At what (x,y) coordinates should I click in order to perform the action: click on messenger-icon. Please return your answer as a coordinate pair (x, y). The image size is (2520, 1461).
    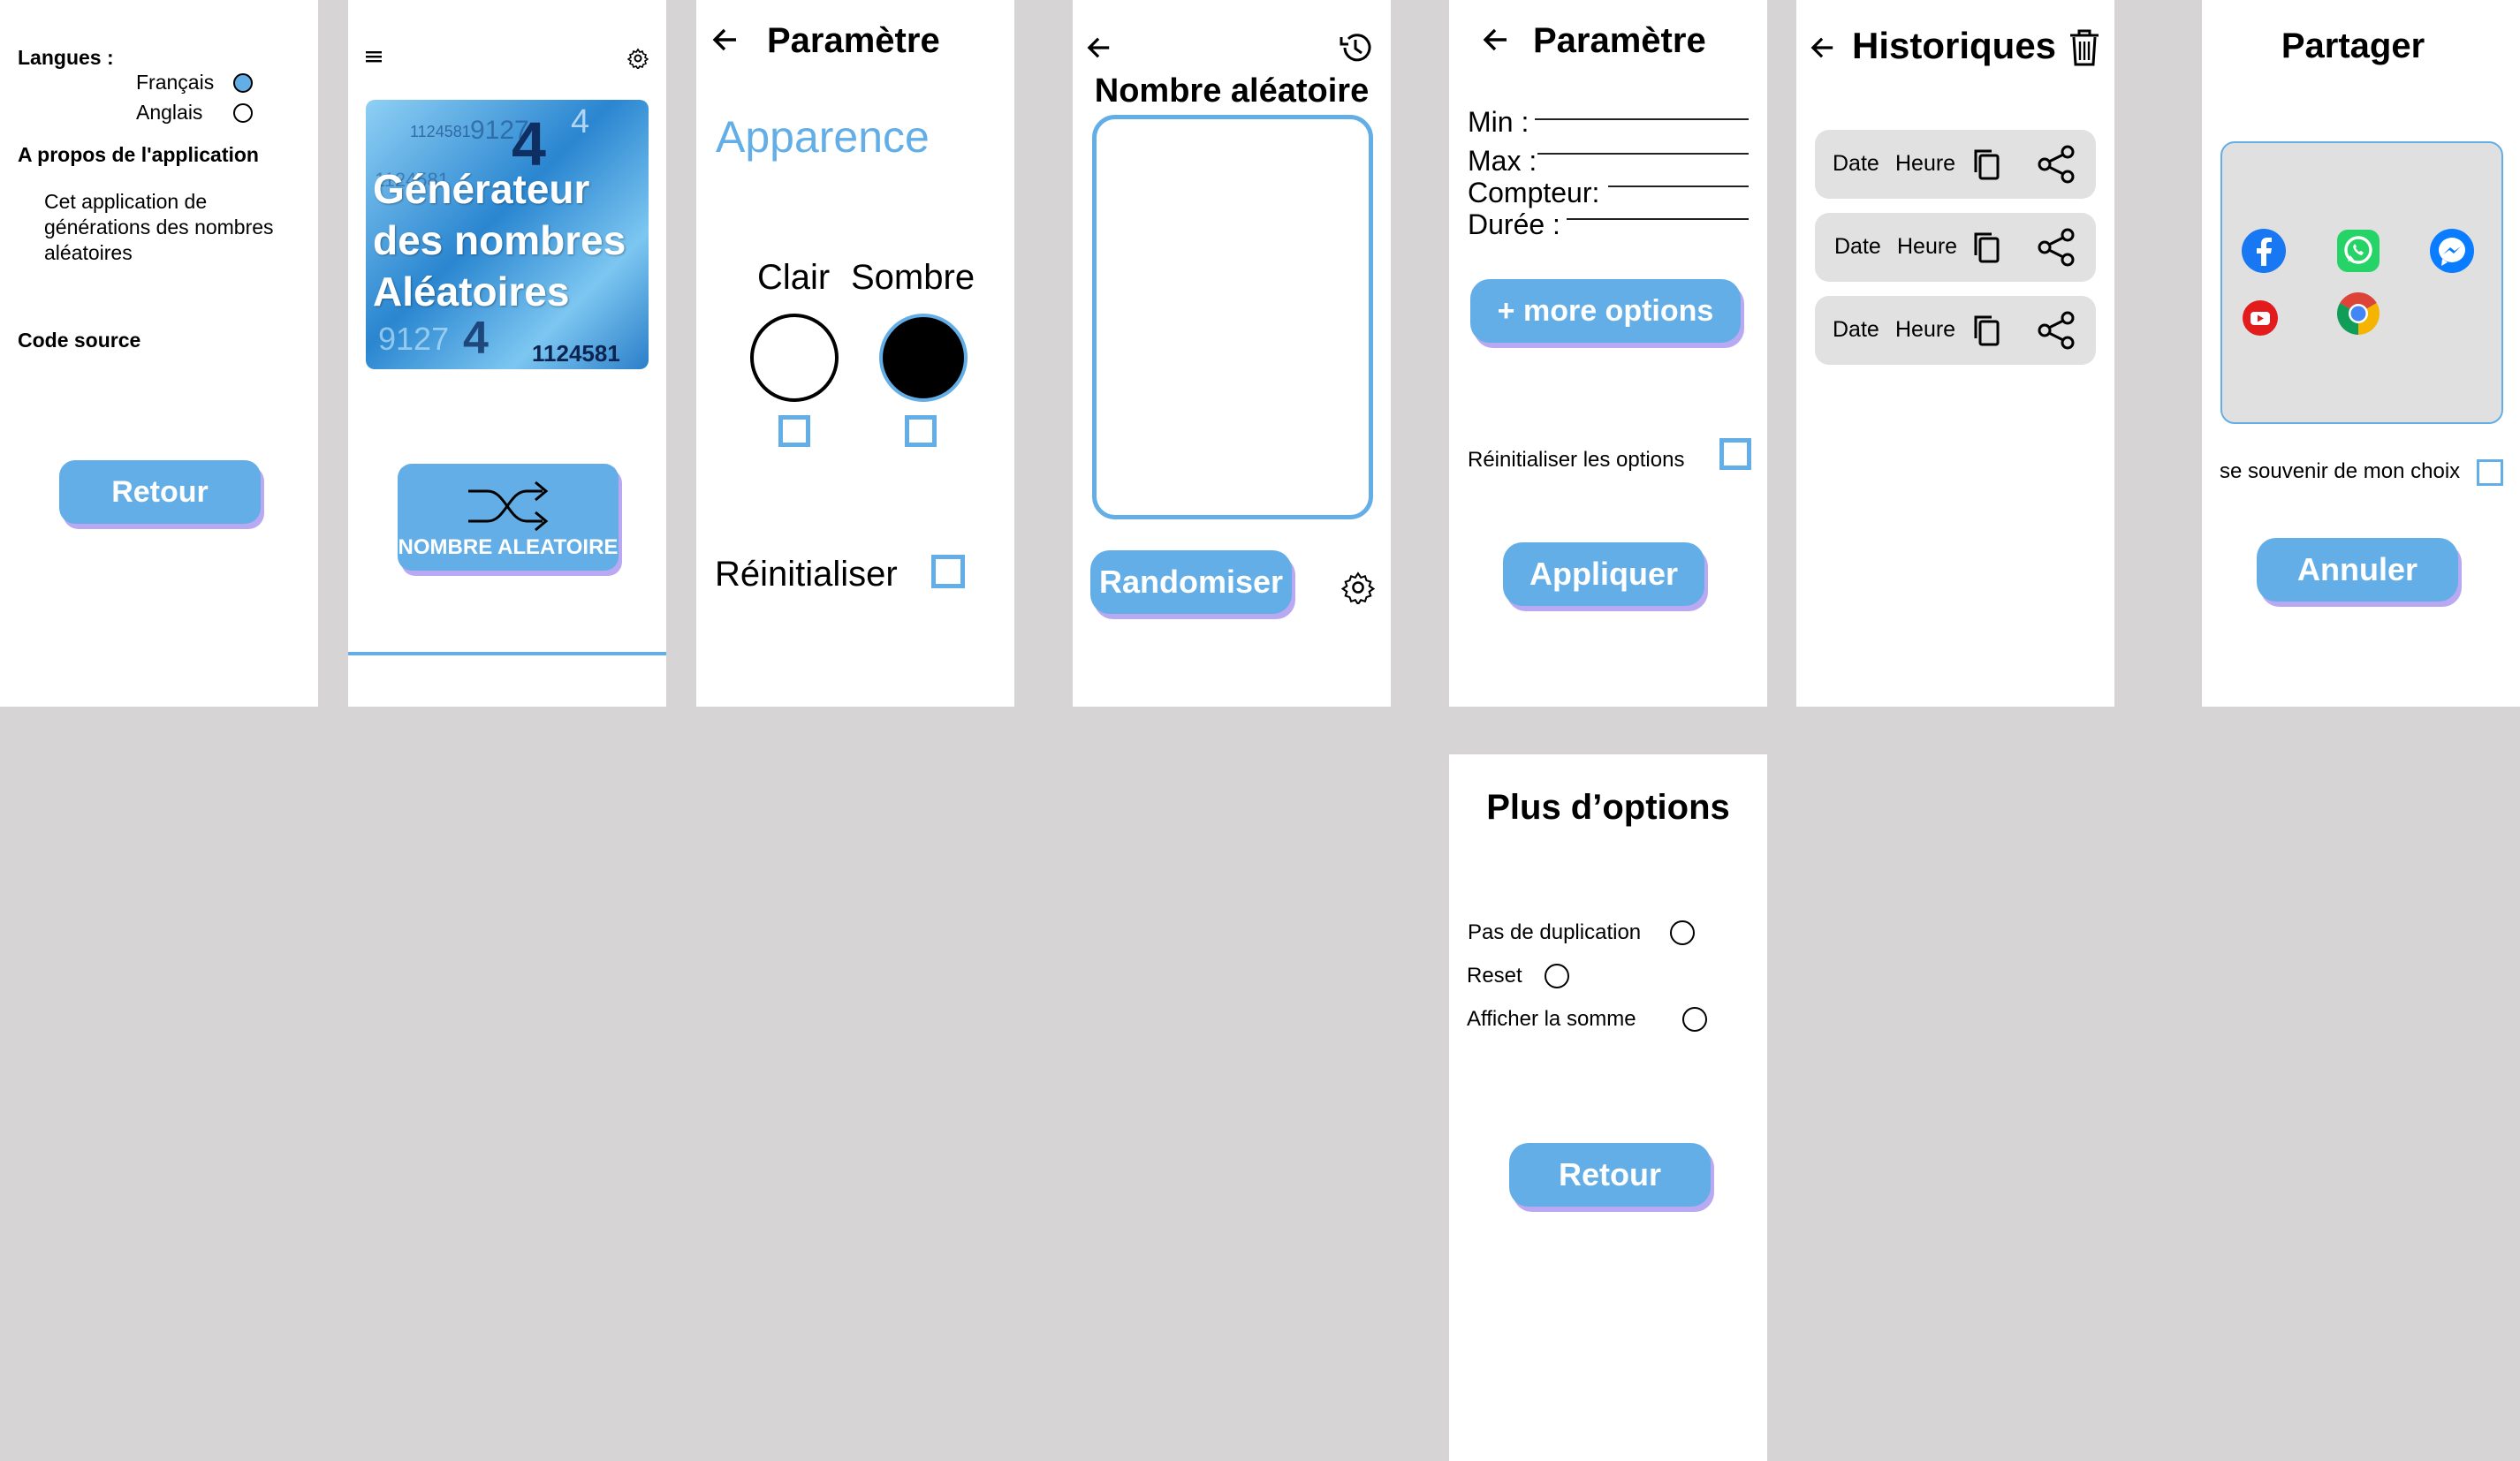
    Looking at the image, I should click on (2452, 251).